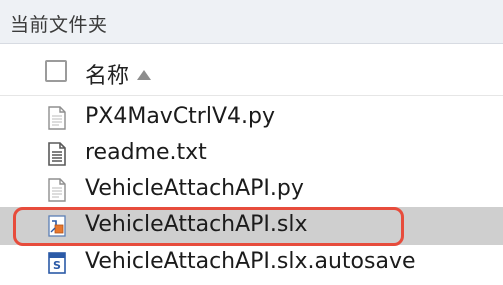 This screenshot has height=285, width=503. Describe the element at coordinates (208, 226) in the screenshot. I see `selection-highlight-outline` at that location.